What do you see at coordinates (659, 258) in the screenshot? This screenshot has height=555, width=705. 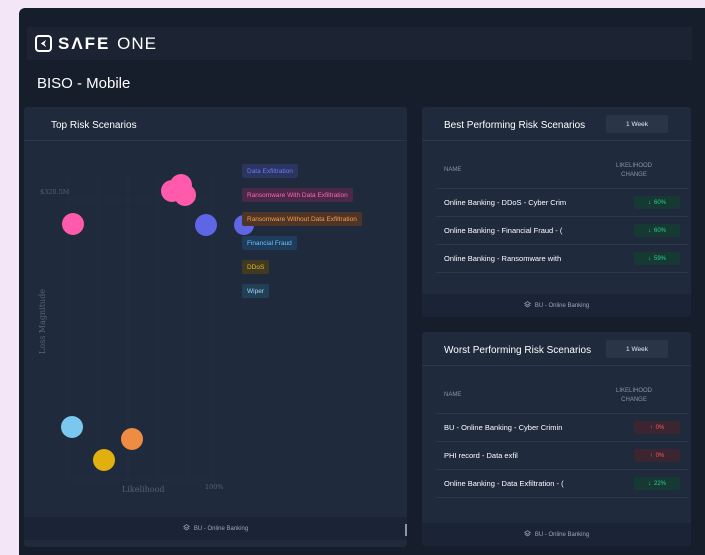 I see `change-value: 59%` at bounding box center [659, 258].